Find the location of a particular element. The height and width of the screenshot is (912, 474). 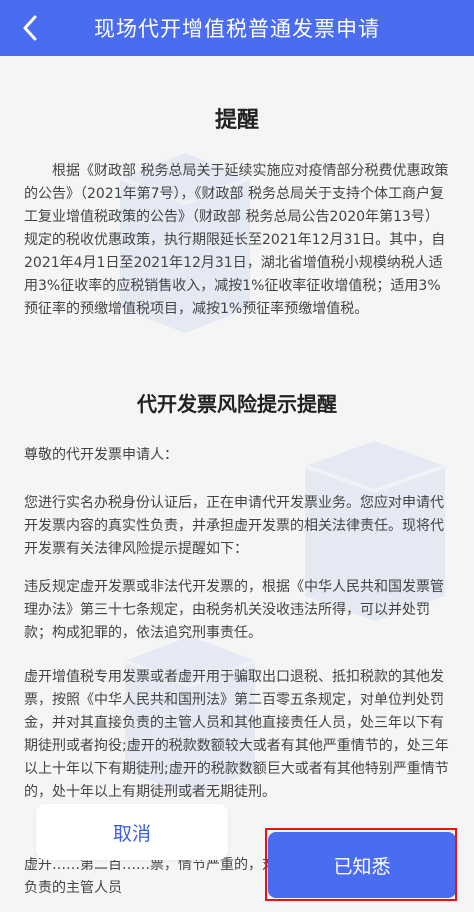

back-button is located at coordinates (30, 28).